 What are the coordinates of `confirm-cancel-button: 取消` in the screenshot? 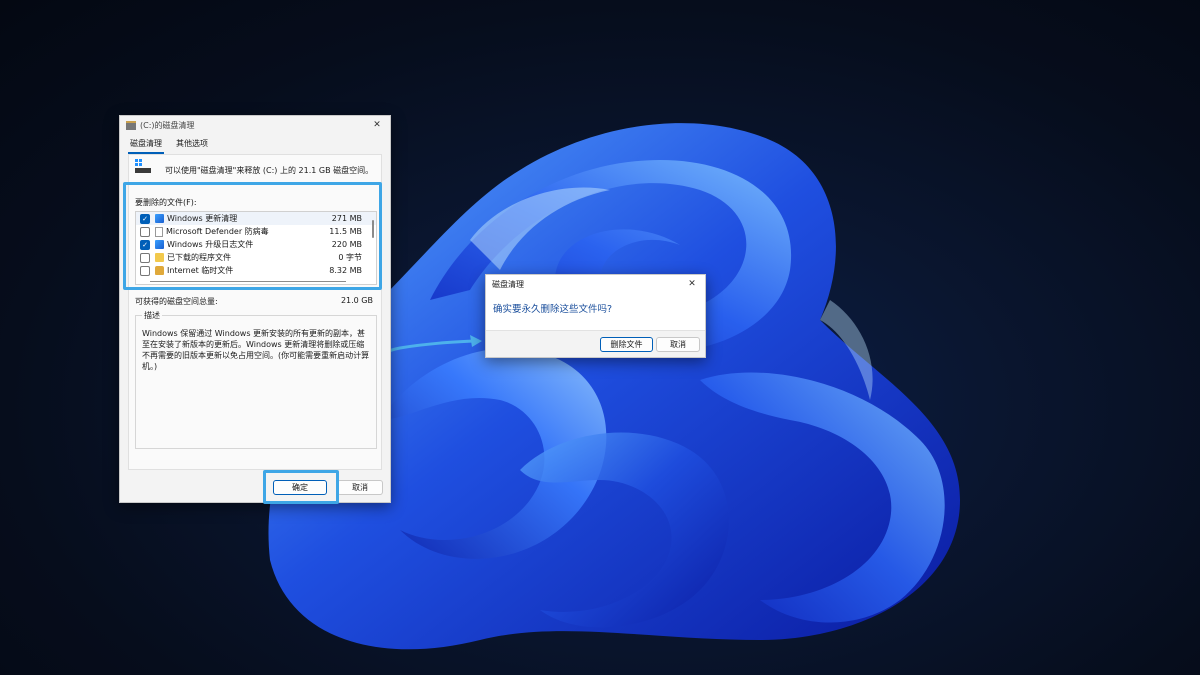 It's located at (678, 344).